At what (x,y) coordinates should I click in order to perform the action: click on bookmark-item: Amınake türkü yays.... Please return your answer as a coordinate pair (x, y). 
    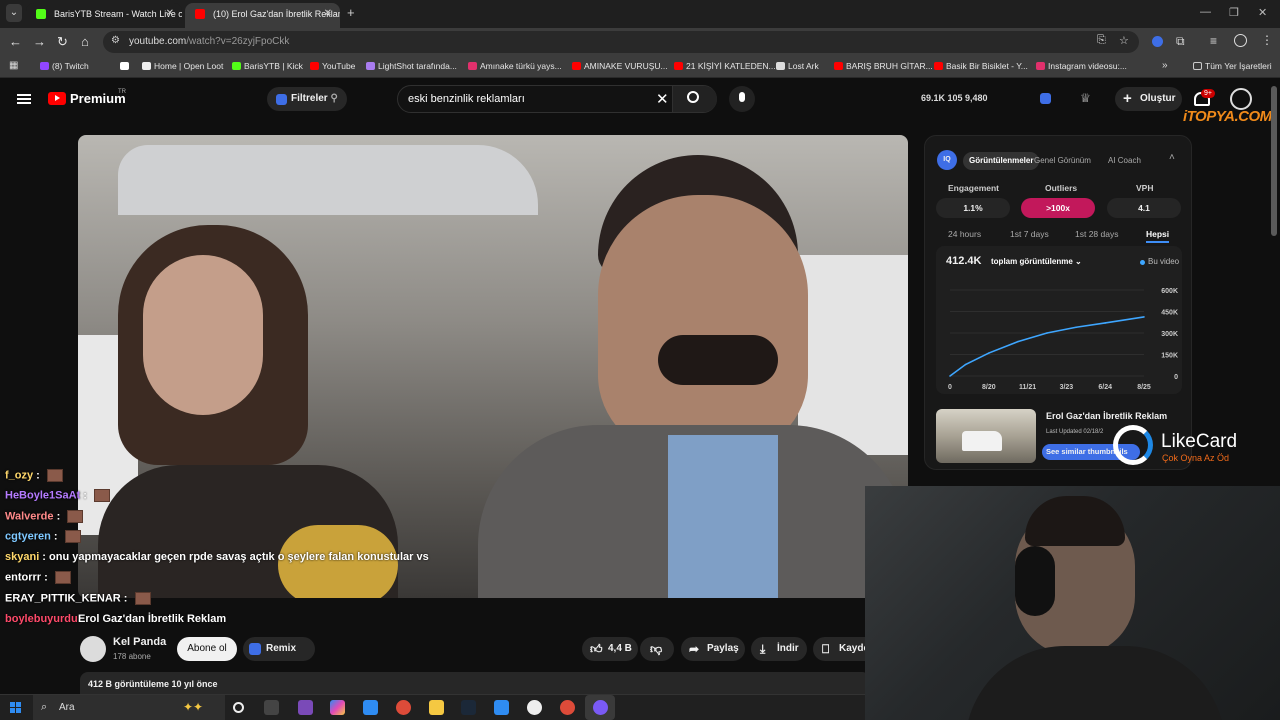
    Looking at the image, I should click on (515, 66).